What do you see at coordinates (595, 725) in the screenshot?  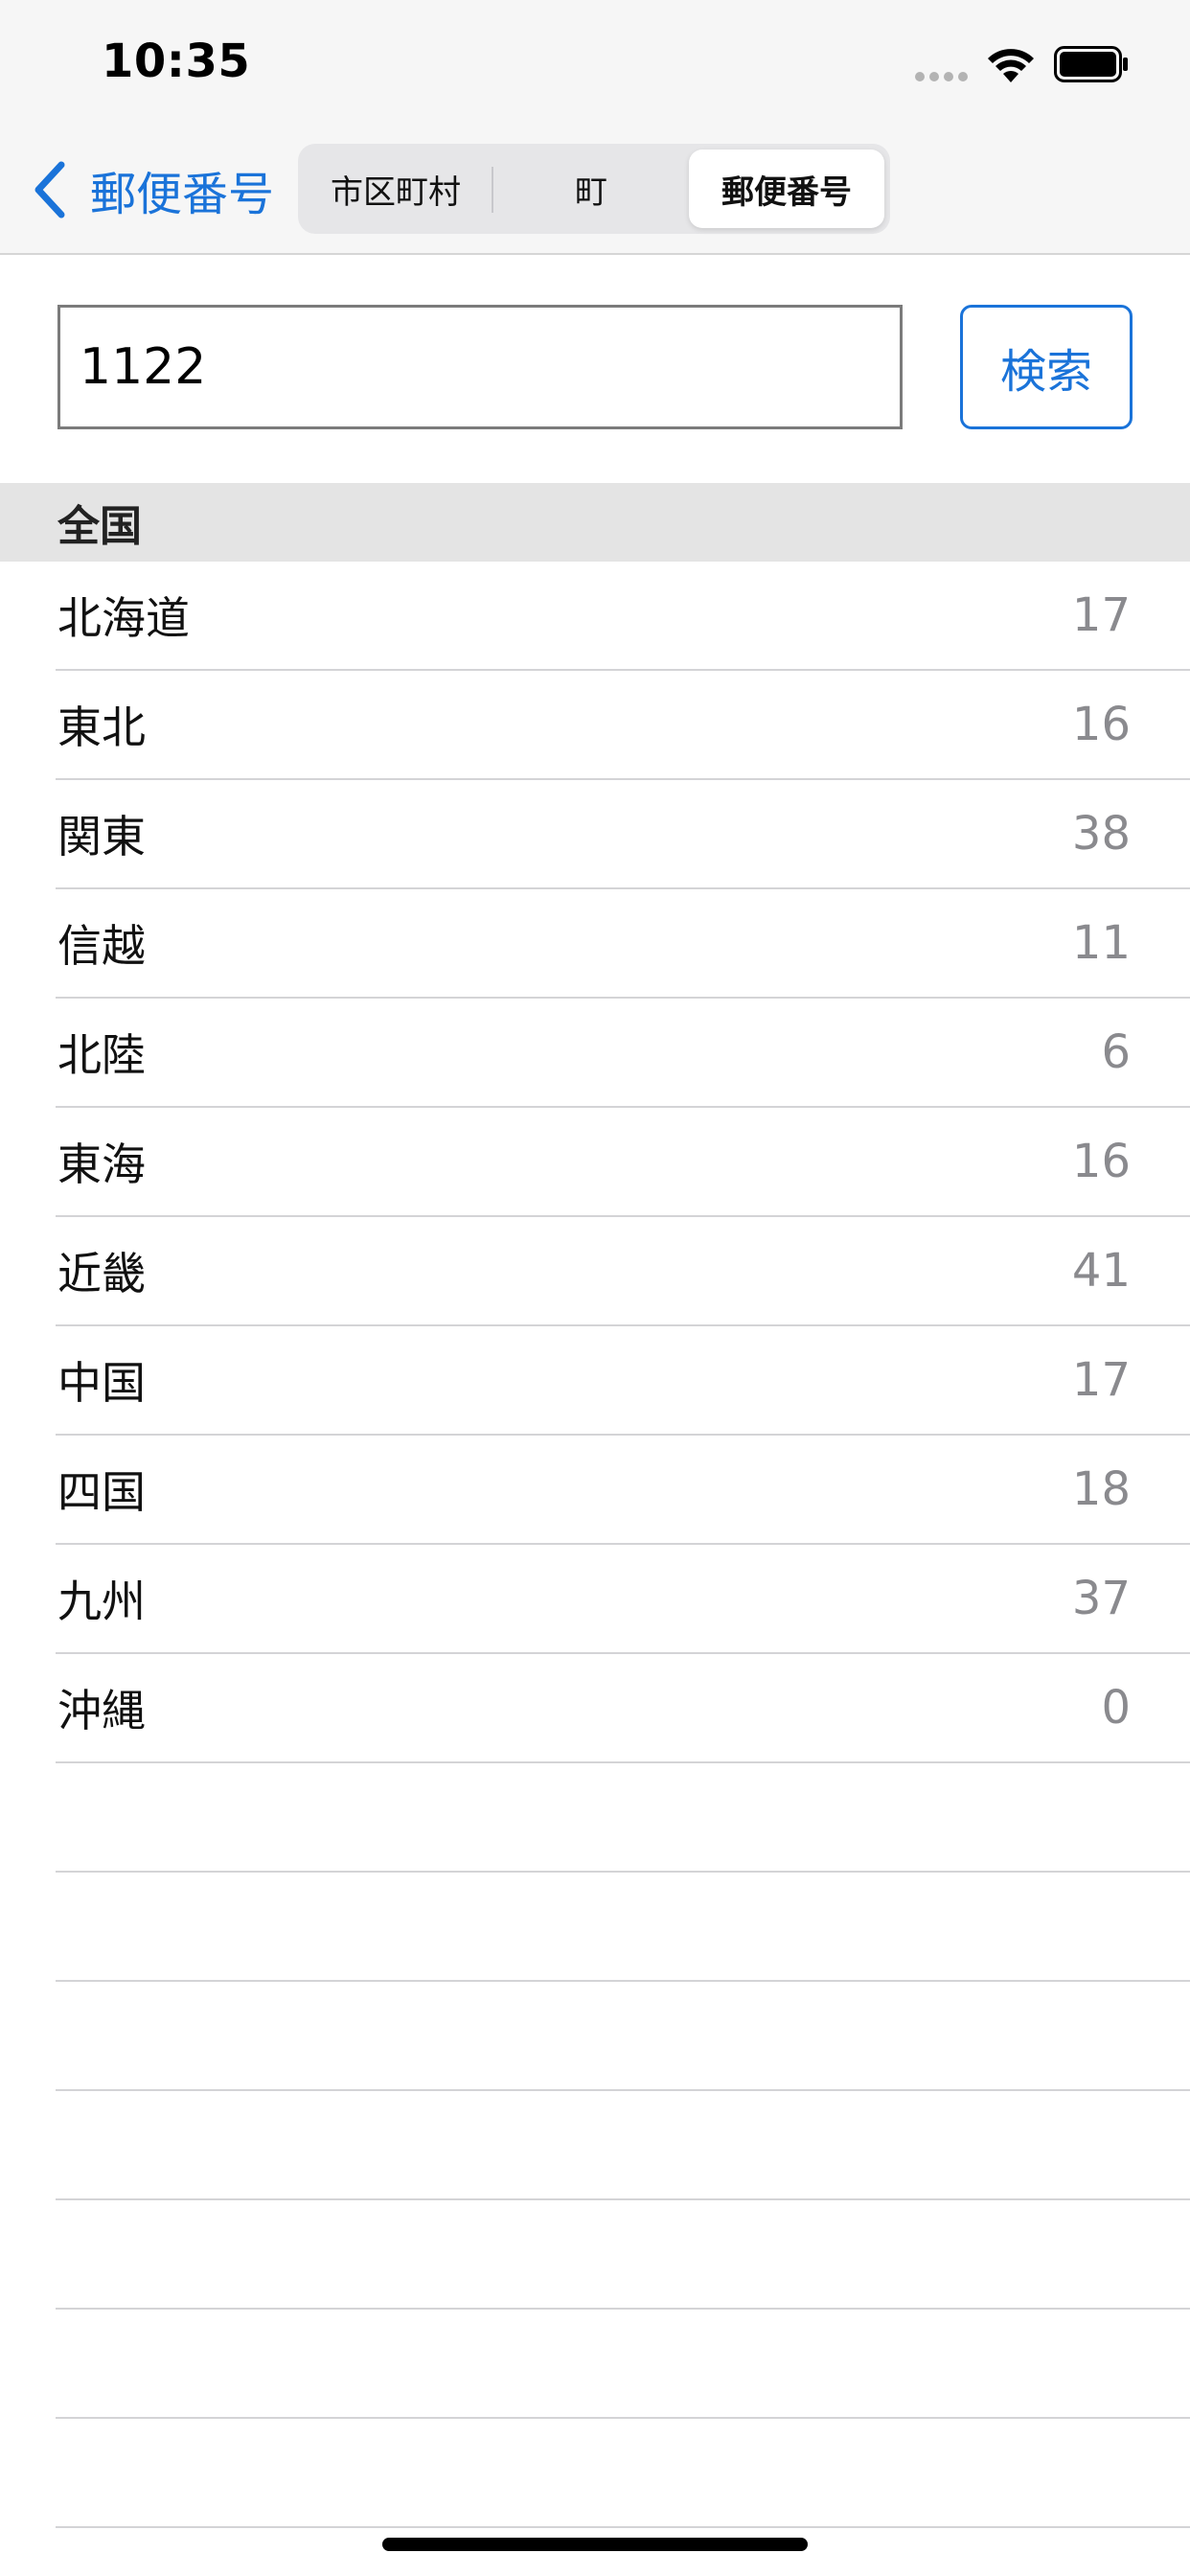 I see `list-item-tohoku: 東北 16` at bounding box center [595, 725].